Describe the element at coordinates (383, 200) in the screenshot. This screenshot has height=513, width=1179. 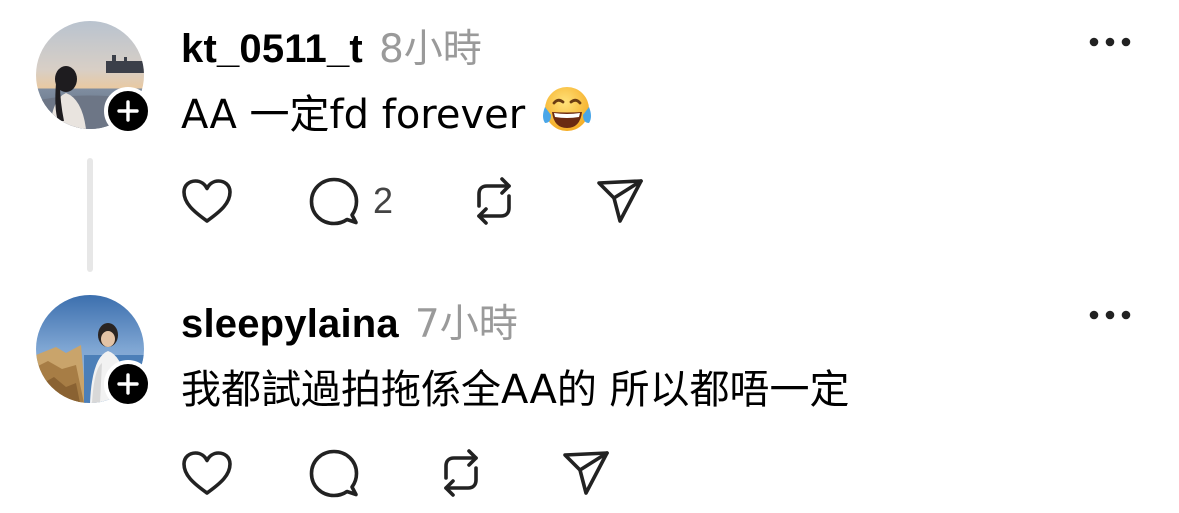
I see `reply-count: 2` at that location.